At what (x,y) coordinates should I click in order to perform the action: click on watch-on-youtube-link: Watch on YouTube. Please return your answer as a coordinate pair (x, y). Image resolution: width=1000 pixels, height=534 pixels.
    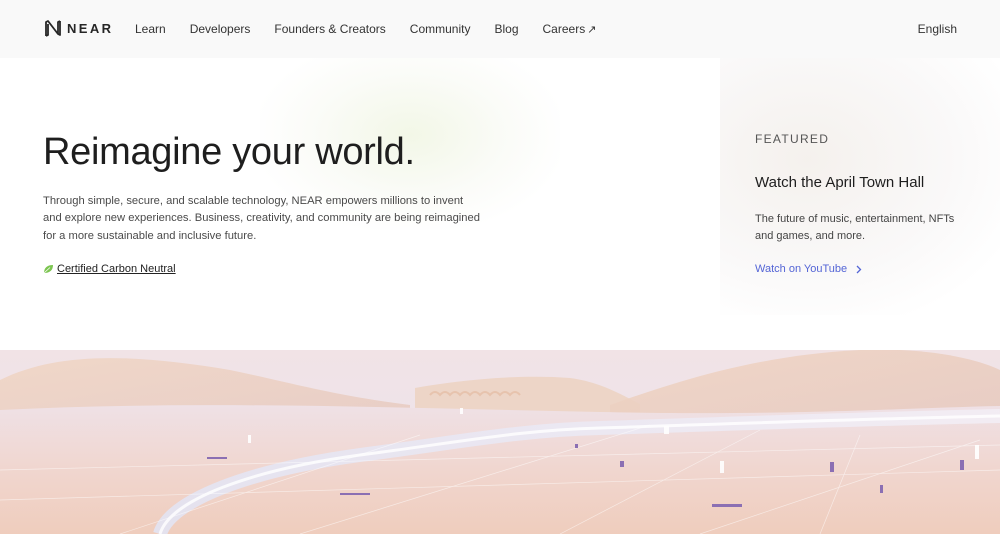
    Looking at the image, I should click on (808, 269).